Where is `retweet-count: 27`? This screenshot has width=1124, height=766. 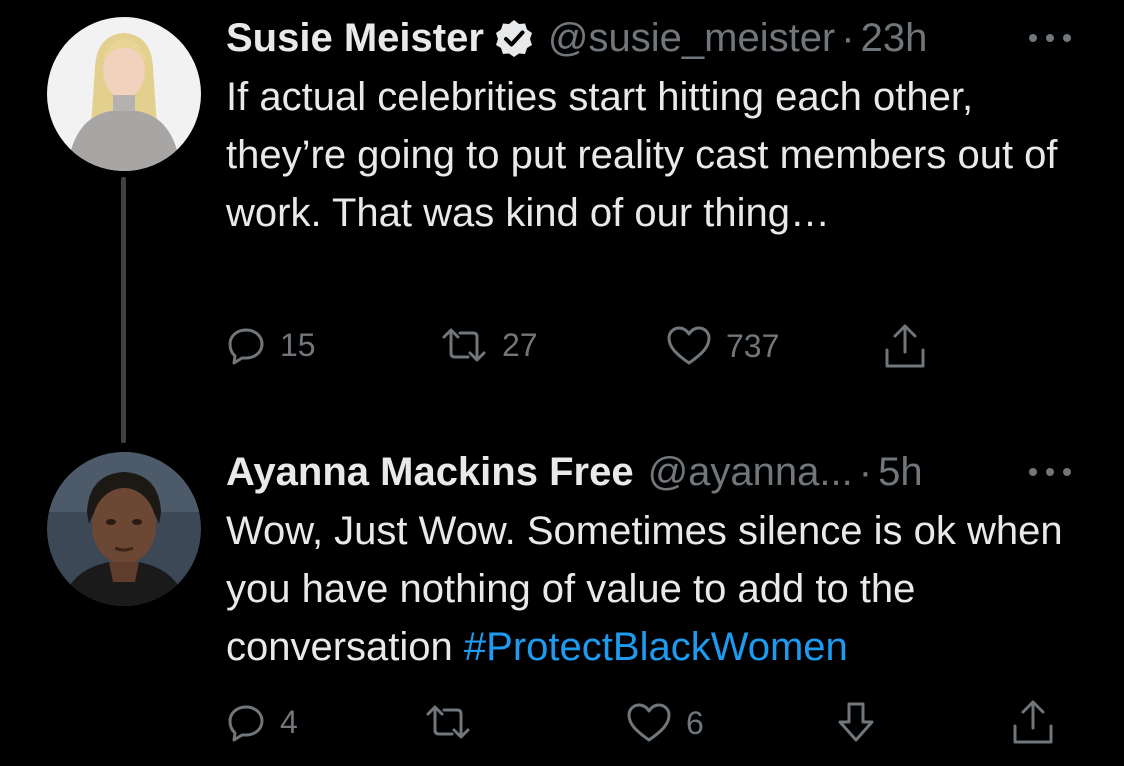
retweet-count: 27 is located at coordinates (520, 344).